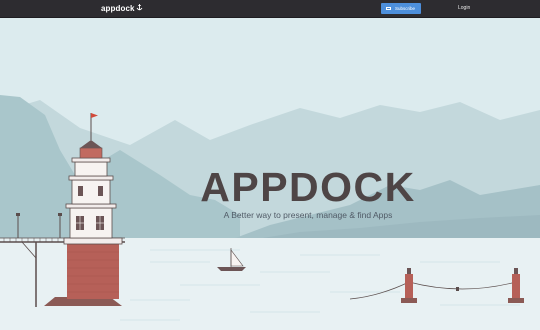 The height and width of the screenshot is (330, 540). What do you see at coordinates (464, 8) in the screenshot?
I see `login-link: Login` at bounding box center [464, 8].